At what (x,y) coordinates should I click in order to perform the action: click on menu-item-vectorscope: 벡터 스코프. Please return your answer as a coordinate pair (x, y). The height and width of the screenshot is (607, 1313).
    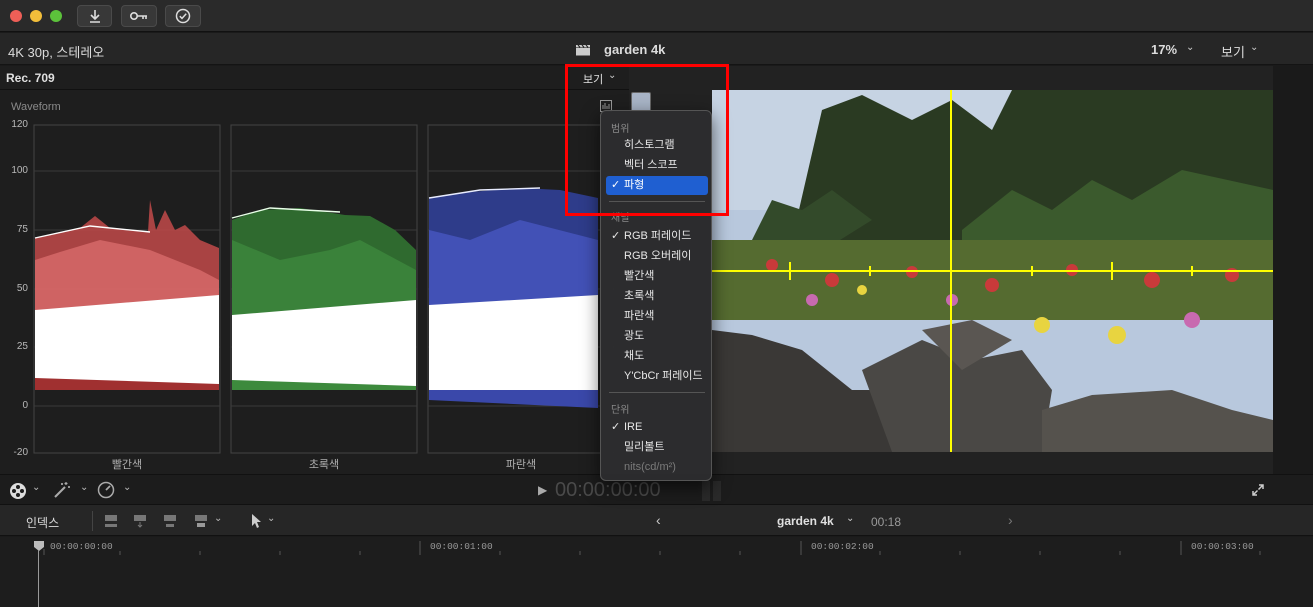
    Looking at the image, I should click on (657, 165).